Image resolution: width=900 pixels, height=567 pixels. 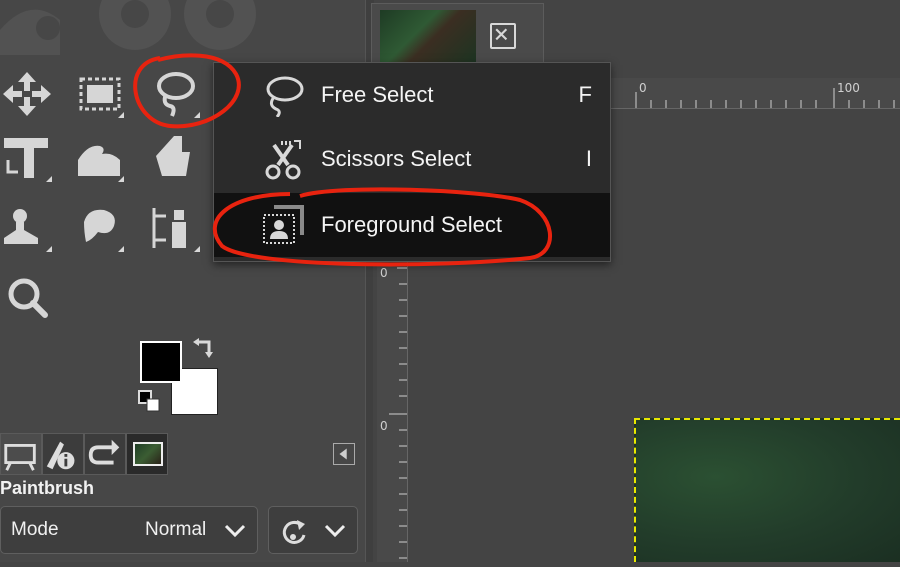 What do you see at coordinates (313, 530) in the screenshot?
I see `mode-reset-dropdown` at bounding box center [313, 530].